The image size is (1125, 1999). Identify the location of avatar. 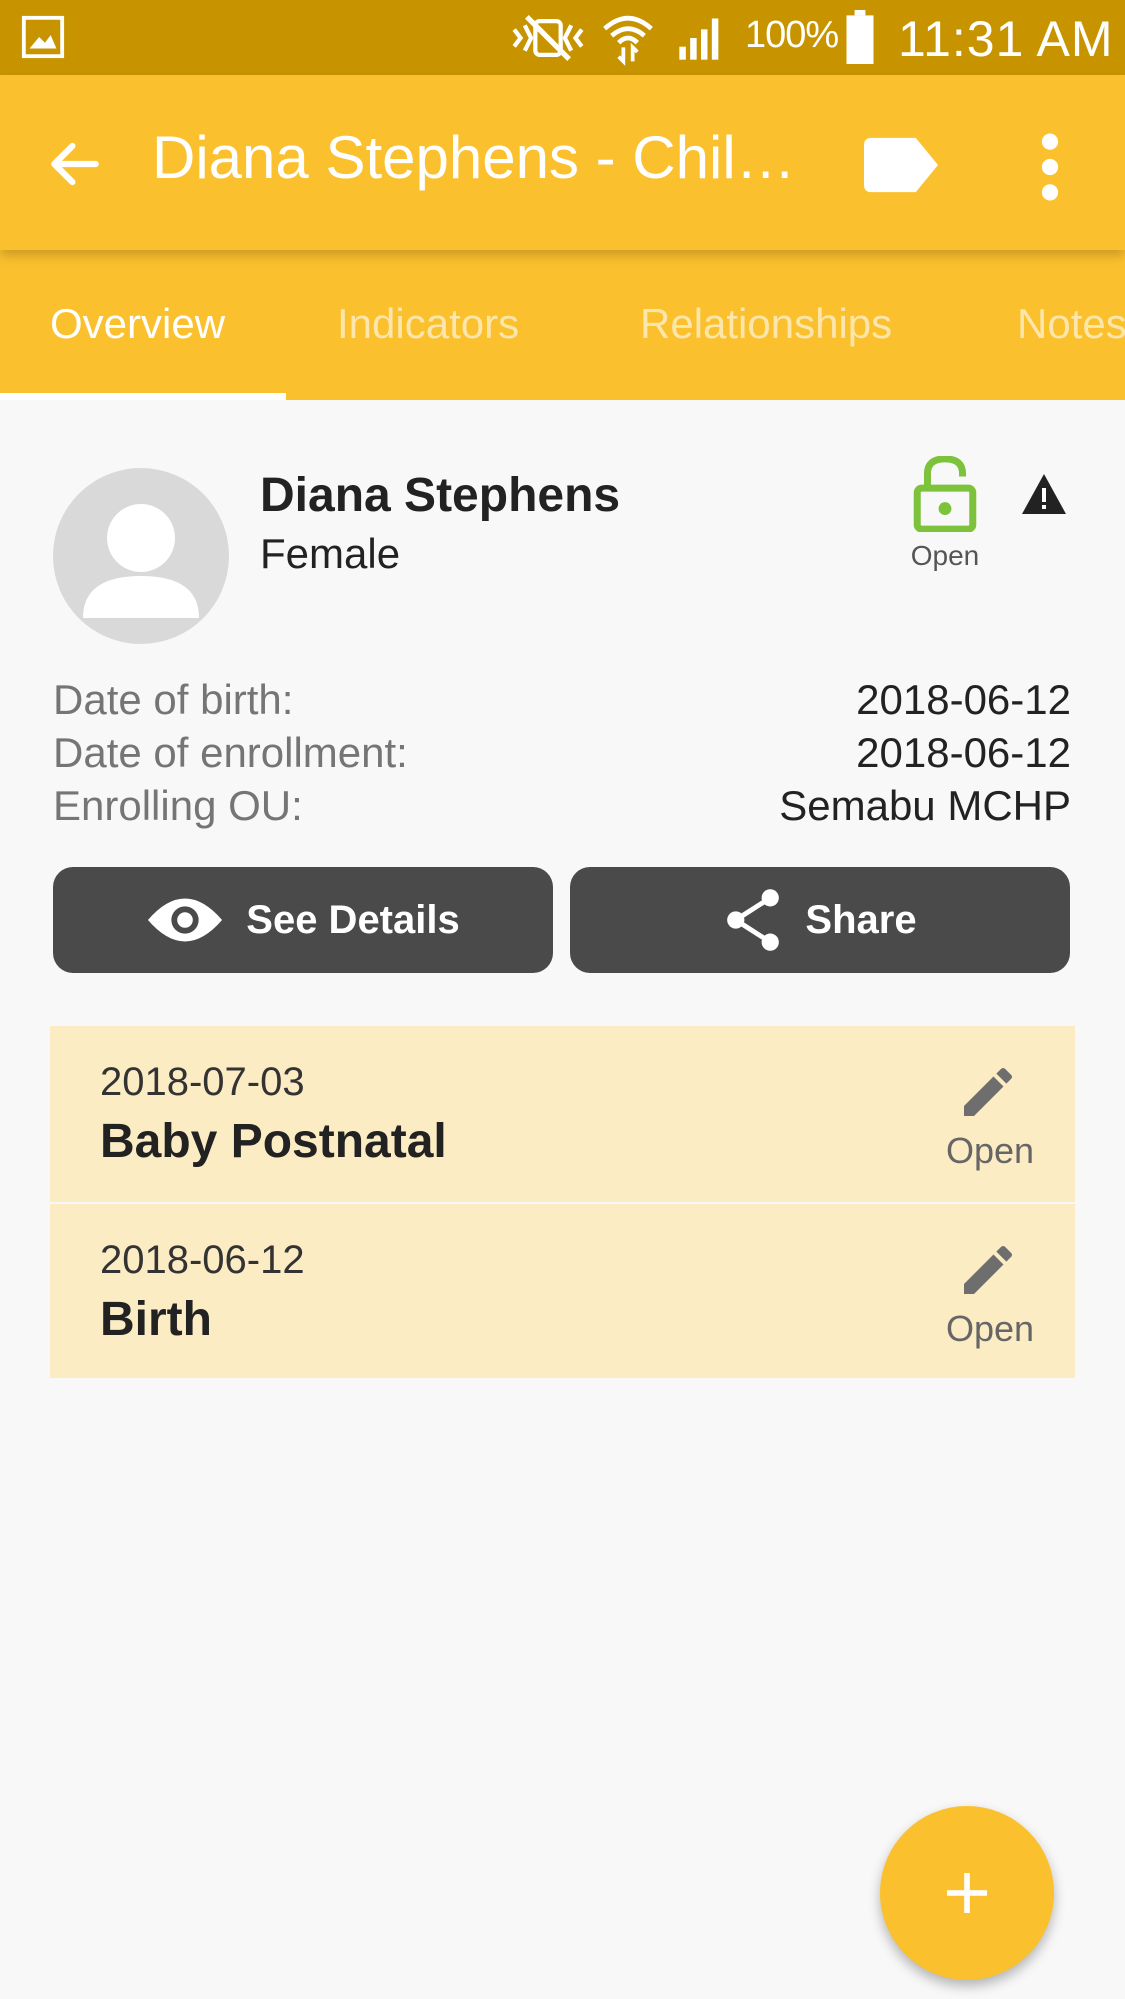
(141, 556).